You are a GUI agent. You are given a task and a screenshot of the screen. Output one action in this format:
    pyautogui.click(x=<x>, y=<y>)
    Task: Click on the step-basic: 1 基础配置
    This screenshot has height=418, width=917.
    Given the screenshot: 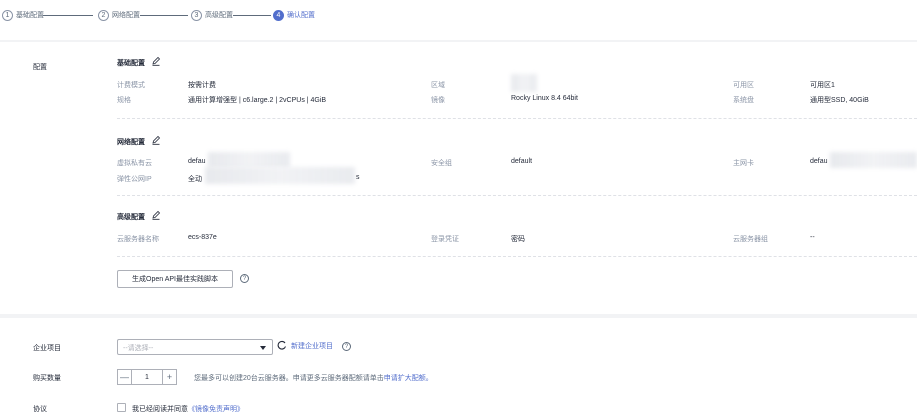 What is the action you would take?
    pyautogui.click(x=23, y=15)
    